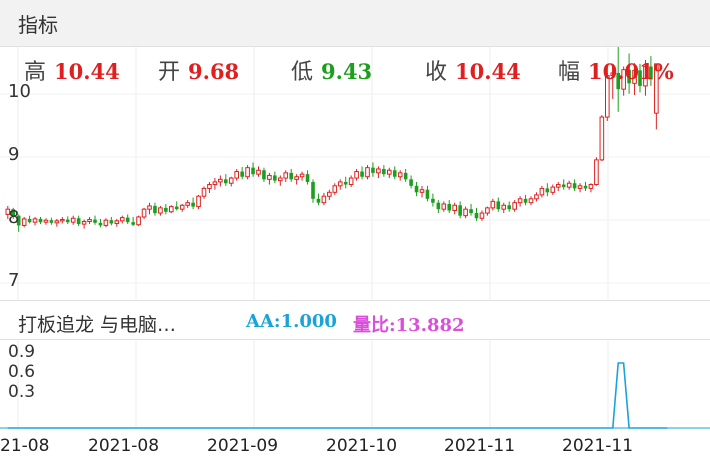 Image resolution: width=710 pixels, height=472 pixels. I want to click on date-axis-label: 21-08, so click(25, 446).